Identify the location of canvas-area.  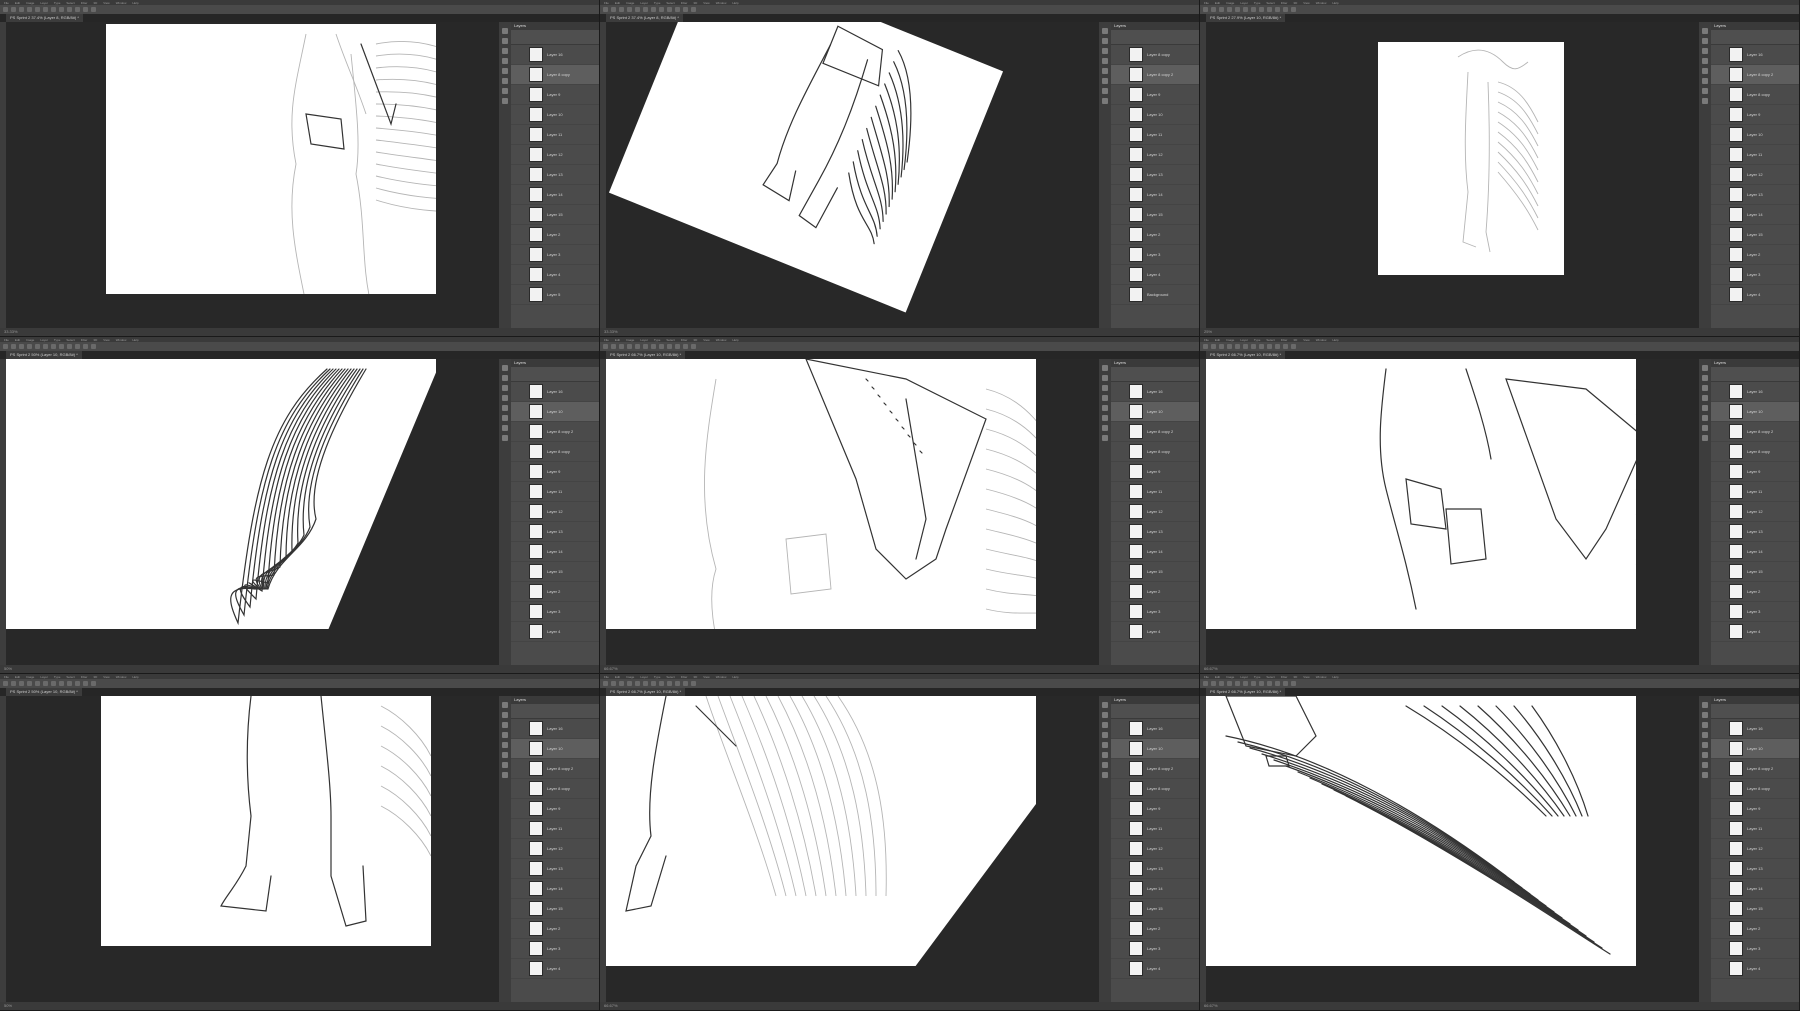
(252, 512).